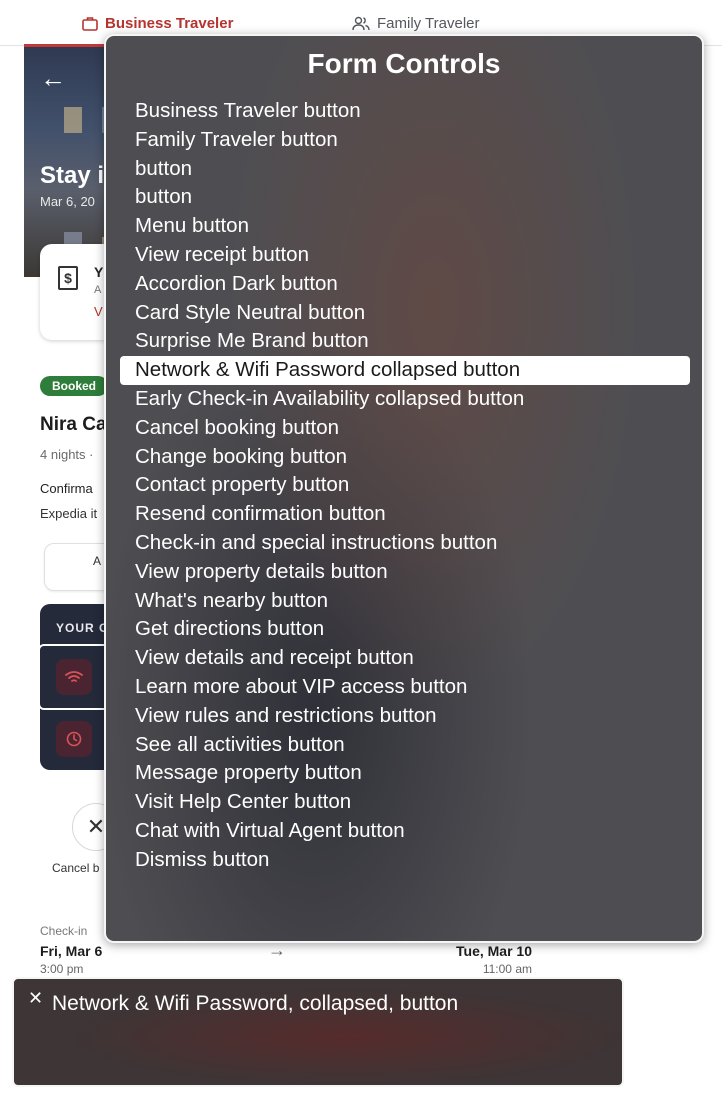 The image size is (722, 1119). Describe the element at coordinates (73, 424) in the screenshot. I see `hotel-name: Nira Ca` at that location.